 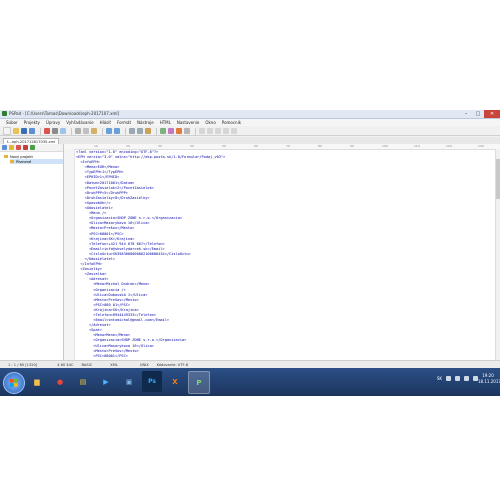 I want to click on menu-tools: Nástroje, so click(x=145, y=122).